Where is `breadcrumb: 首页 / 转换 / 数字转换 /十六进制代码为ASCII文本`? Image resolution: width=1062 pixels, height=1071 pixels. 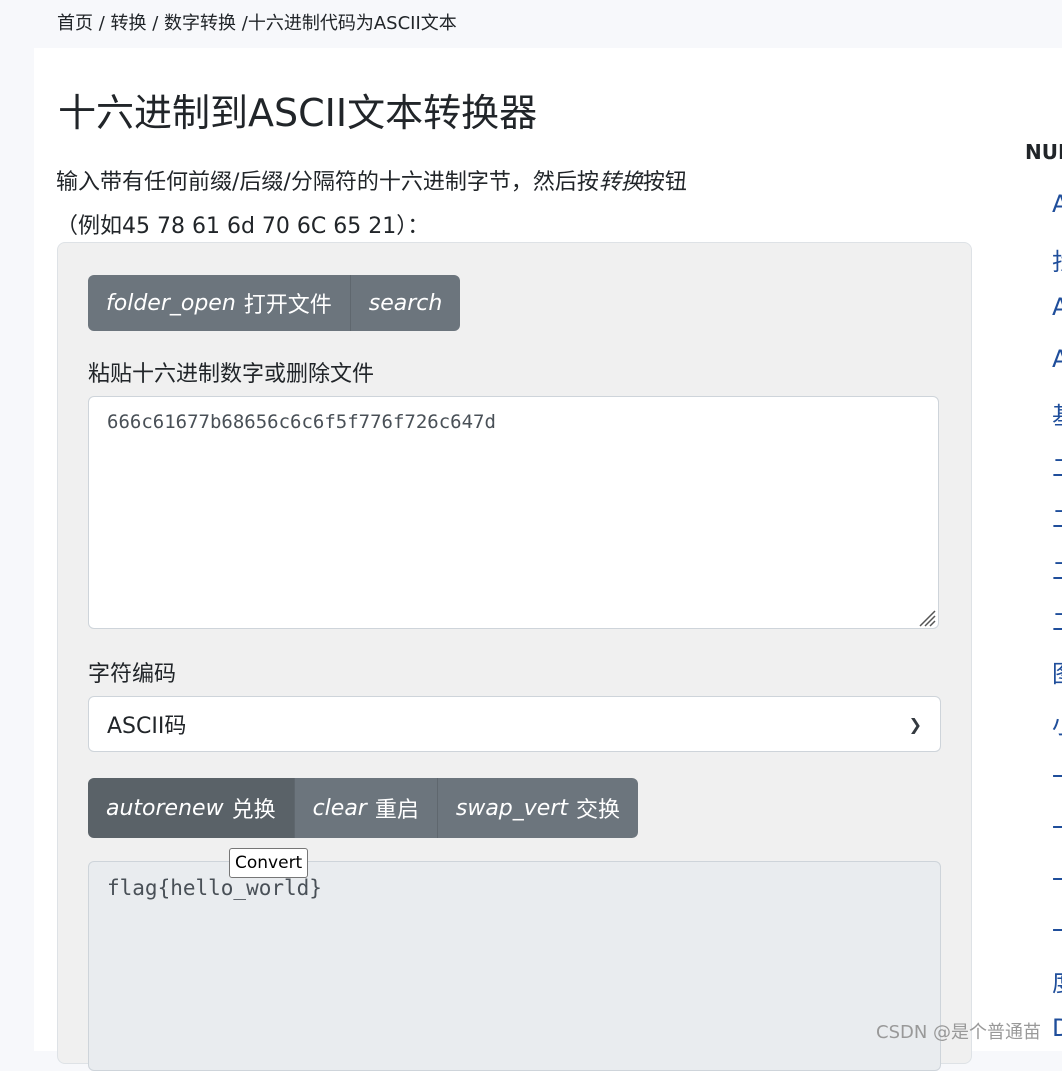 breadcrumb: 首页 / 转换 / 数字转换 /十六进制代码为ASCII文本 is located at coordinates (257, 22).